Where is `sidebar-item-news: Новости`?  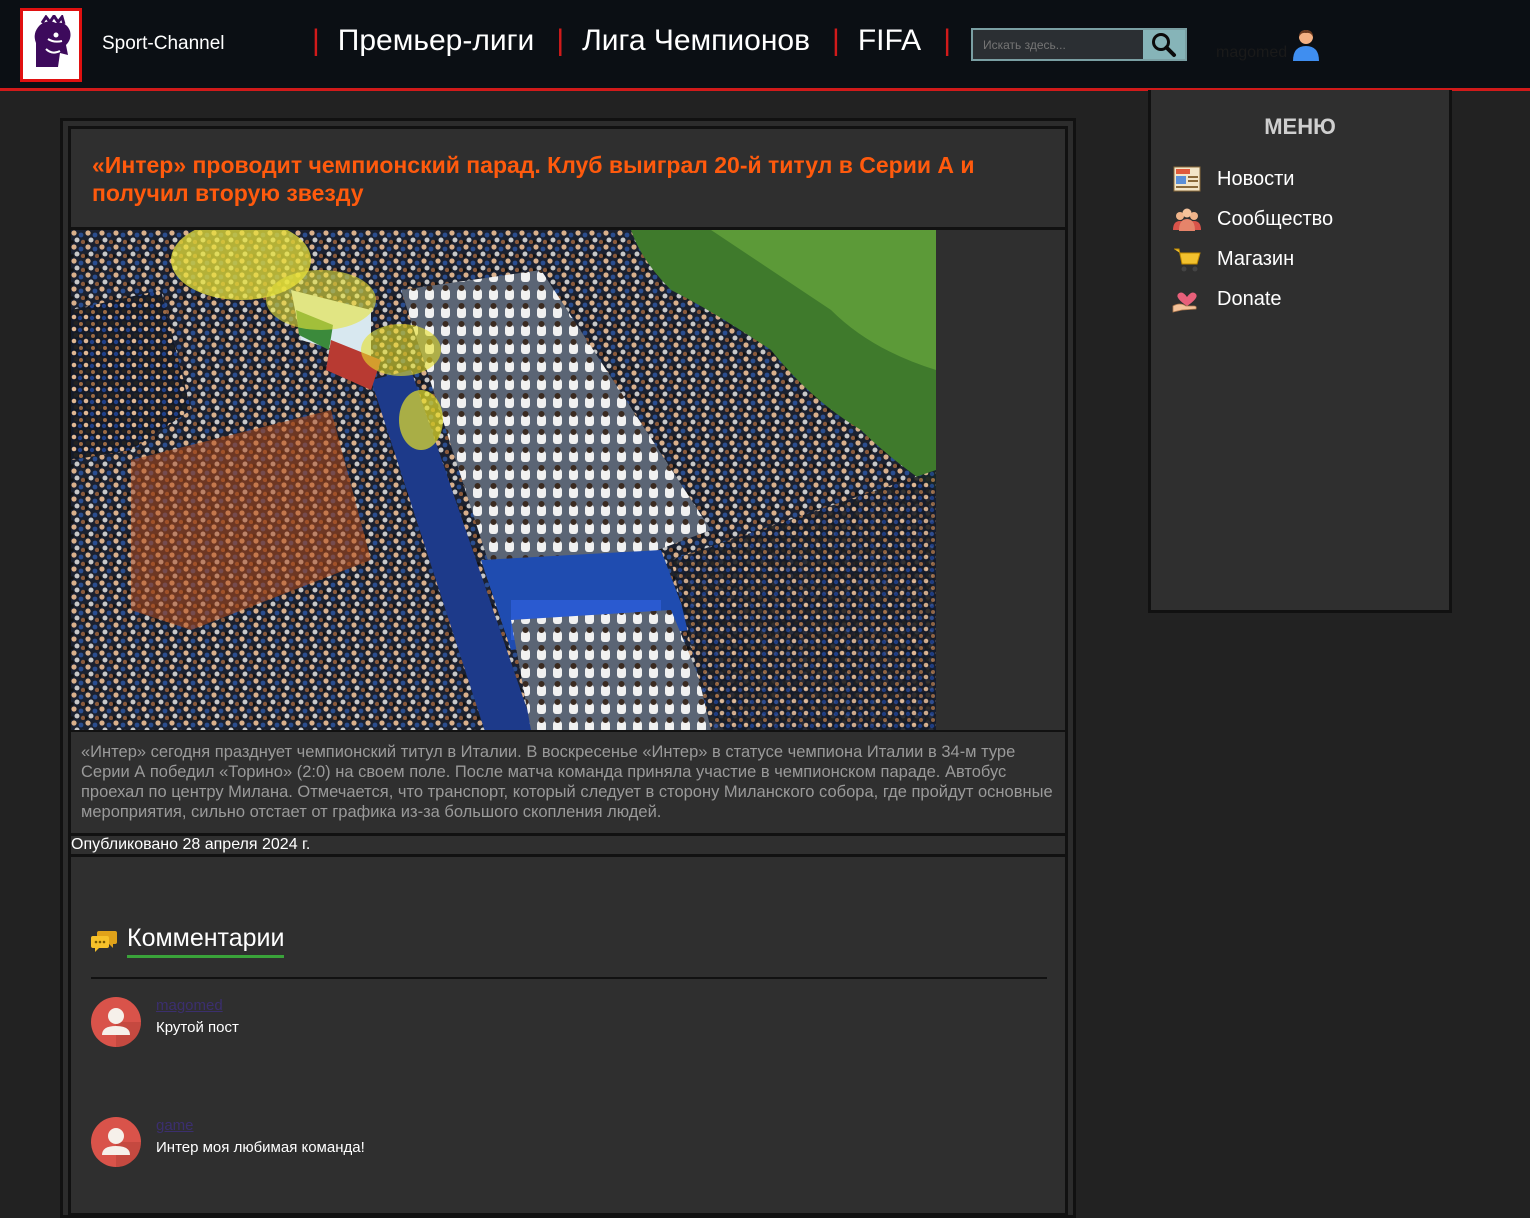 sidebar-item-news: Новости is located at coordinates (1232, 179).